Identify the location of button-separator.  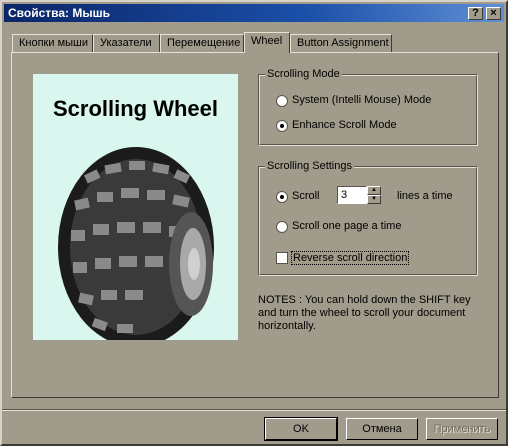
(254, 410).